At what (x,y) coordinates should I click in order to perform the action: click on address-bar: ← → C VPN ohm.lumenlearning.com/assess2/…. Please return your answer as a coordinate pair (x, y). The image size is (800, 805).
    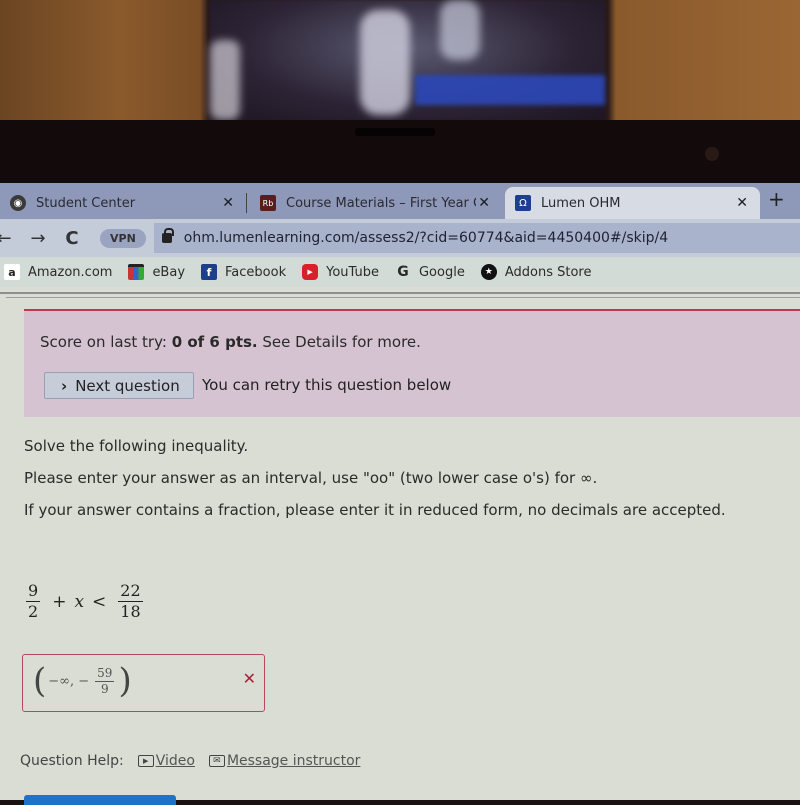
    Looking at the image, I should click on (400, 238).